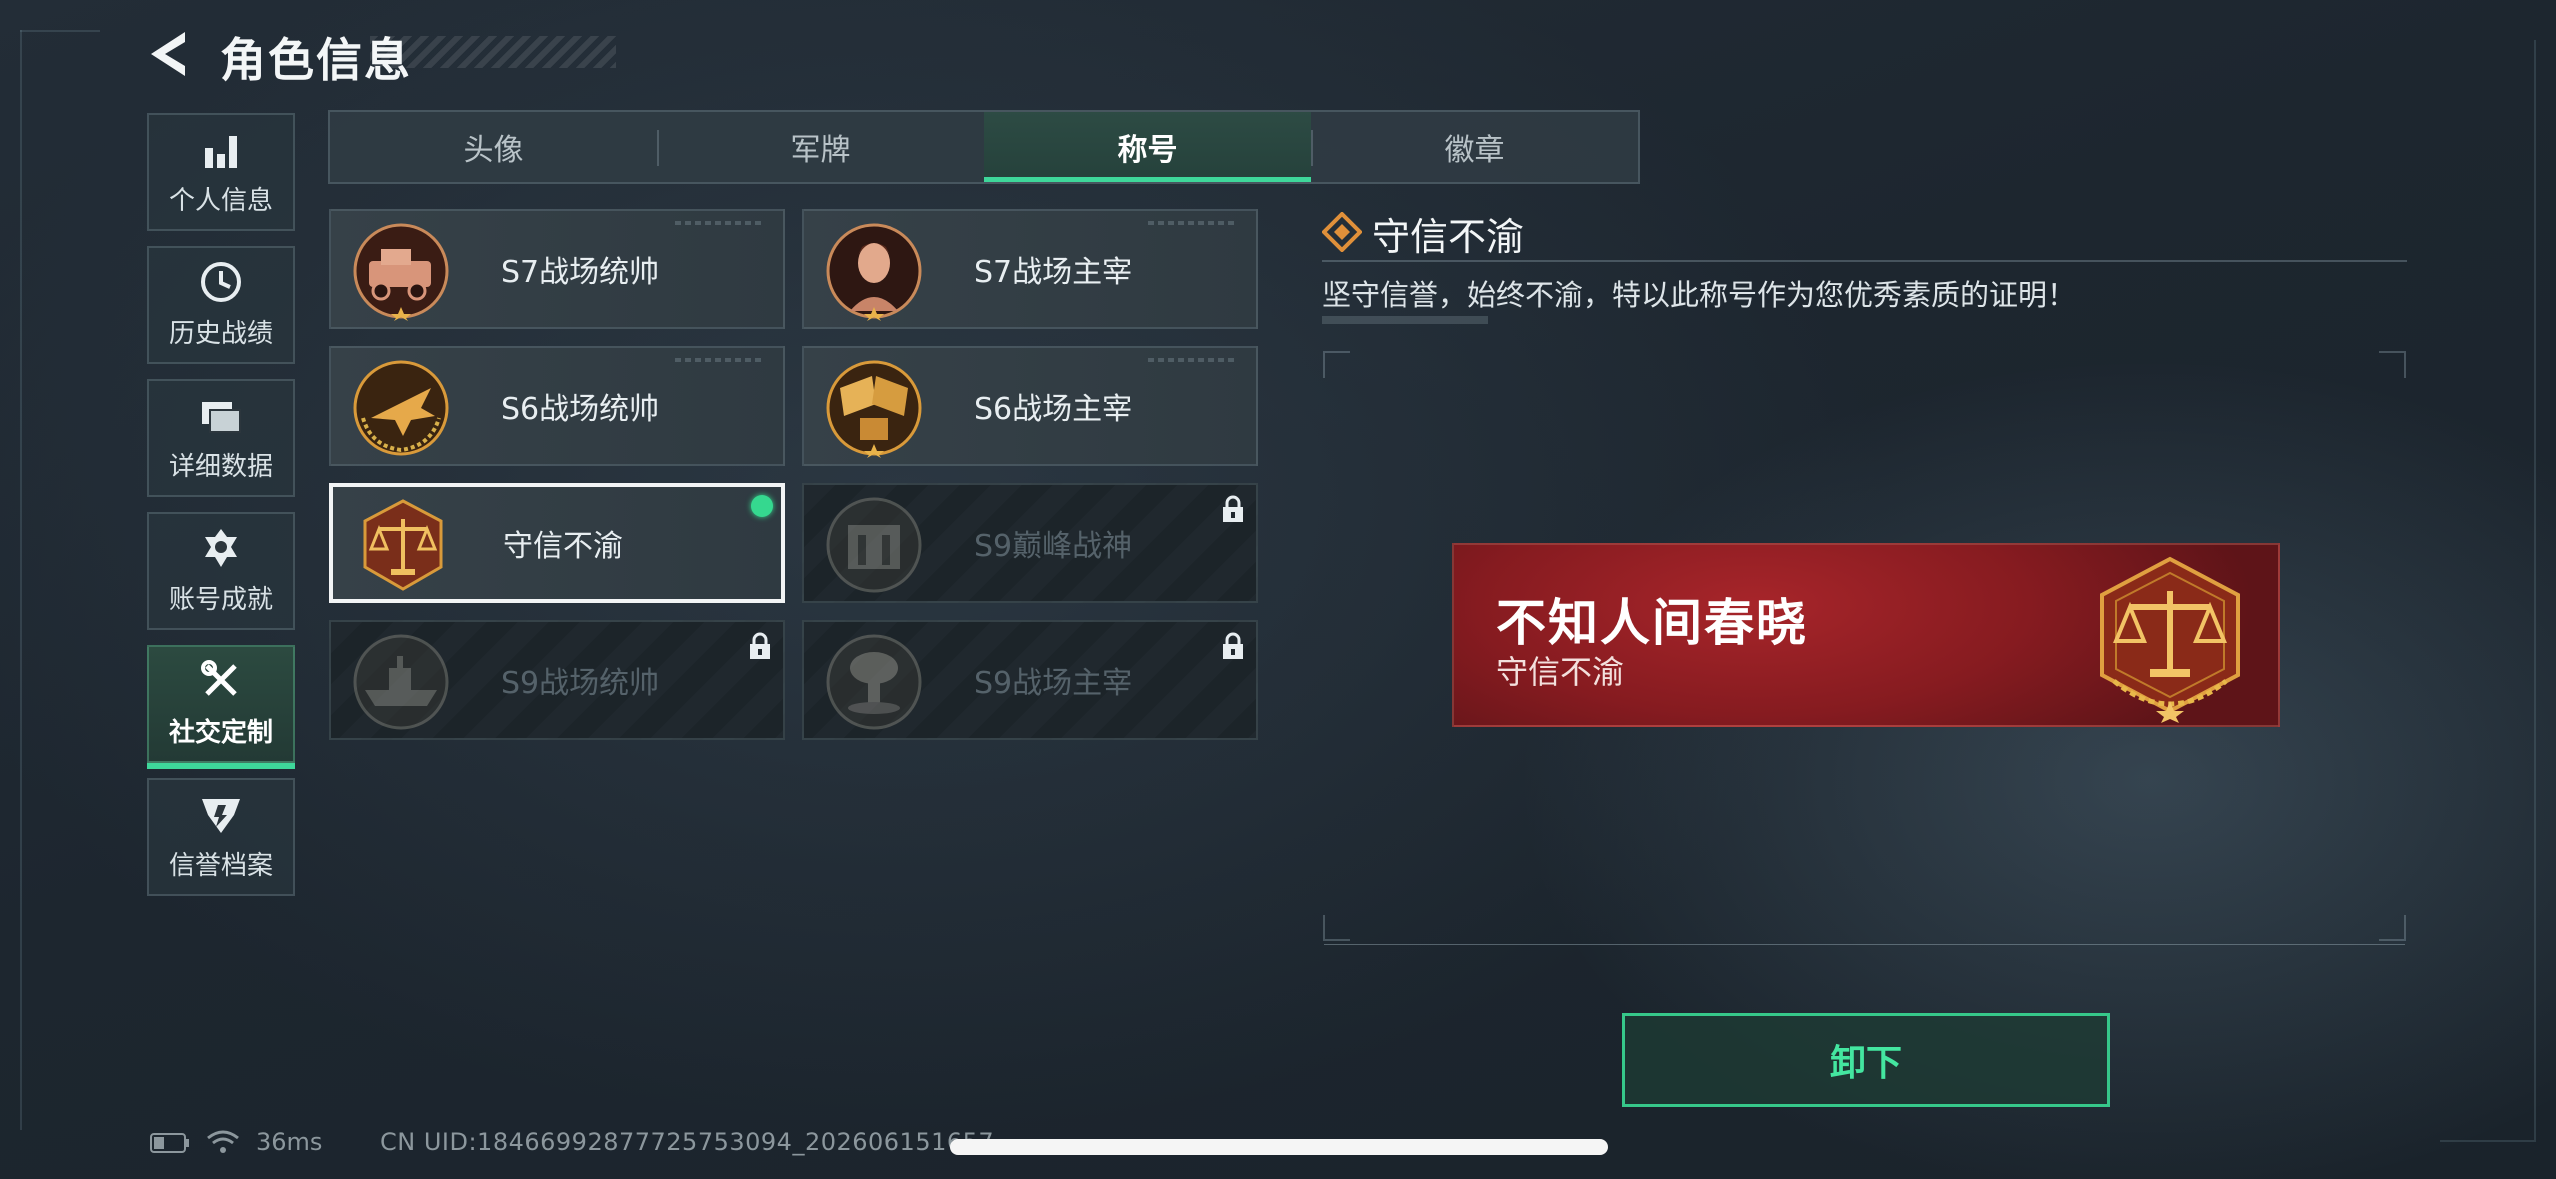 The height and width of the screenshot is (1179, 2556). Describe the element at coordinates (762, 506) in the screenshot. I see `equipped-indicator` at that location.